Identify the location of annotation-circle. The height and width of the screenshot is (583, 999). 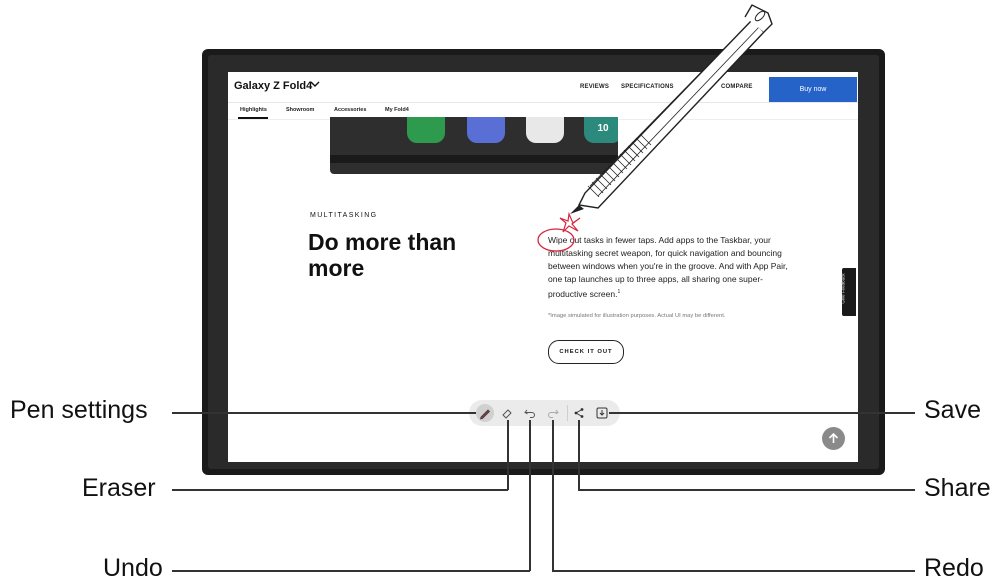
(556, 240).